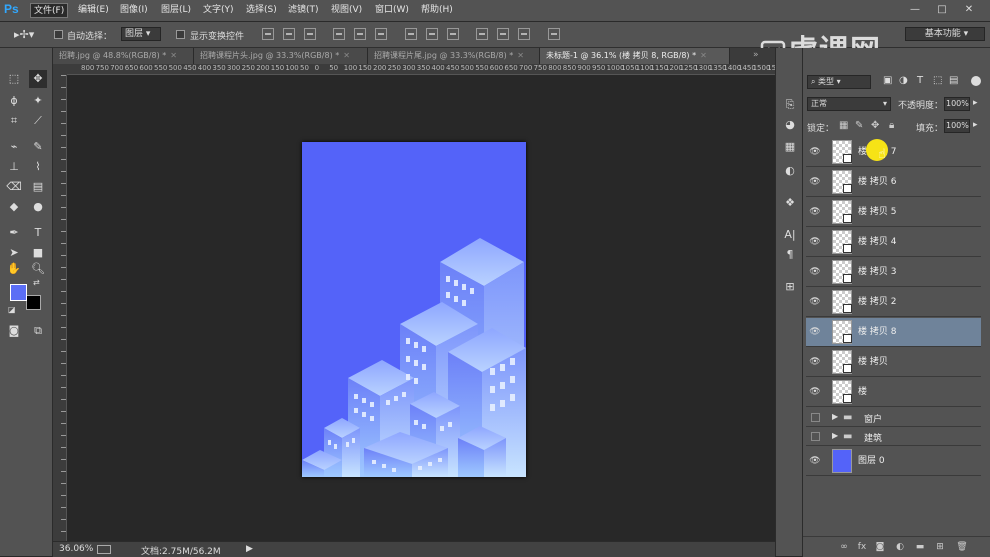 The image size is (990, 557). I want to click on align-hcenter-icon, so click(360, 34).